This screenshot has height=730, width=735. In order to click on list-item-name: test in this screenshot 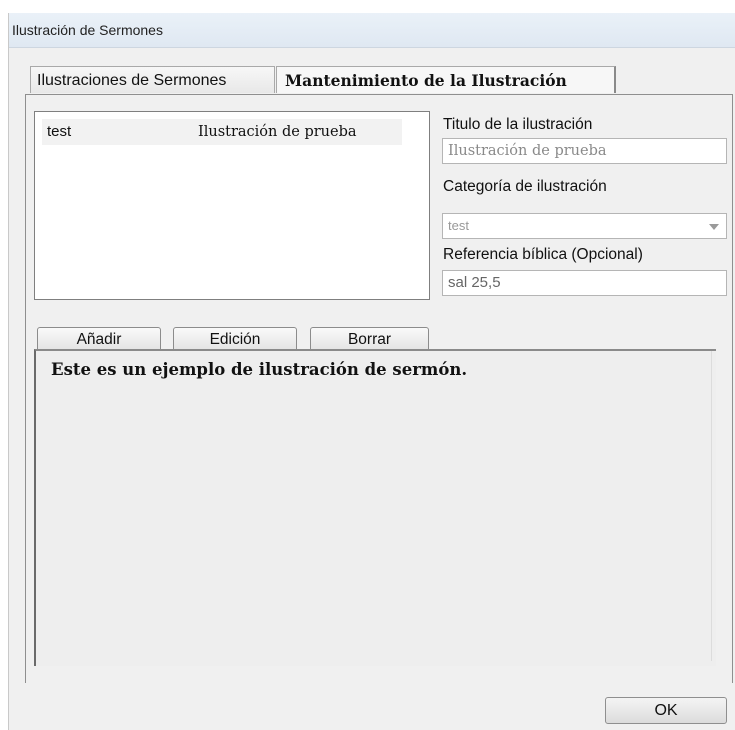, I will do `click(59, 131)`.